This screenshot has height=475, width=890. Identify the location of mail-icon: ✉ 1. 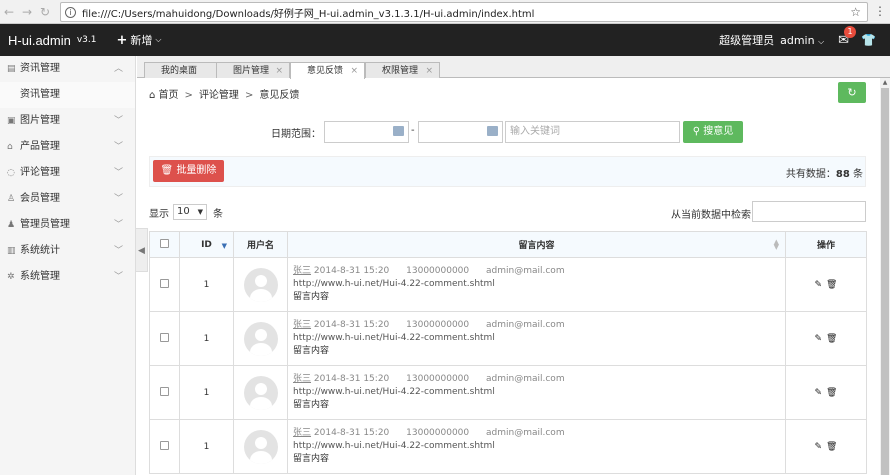
(847, 36).